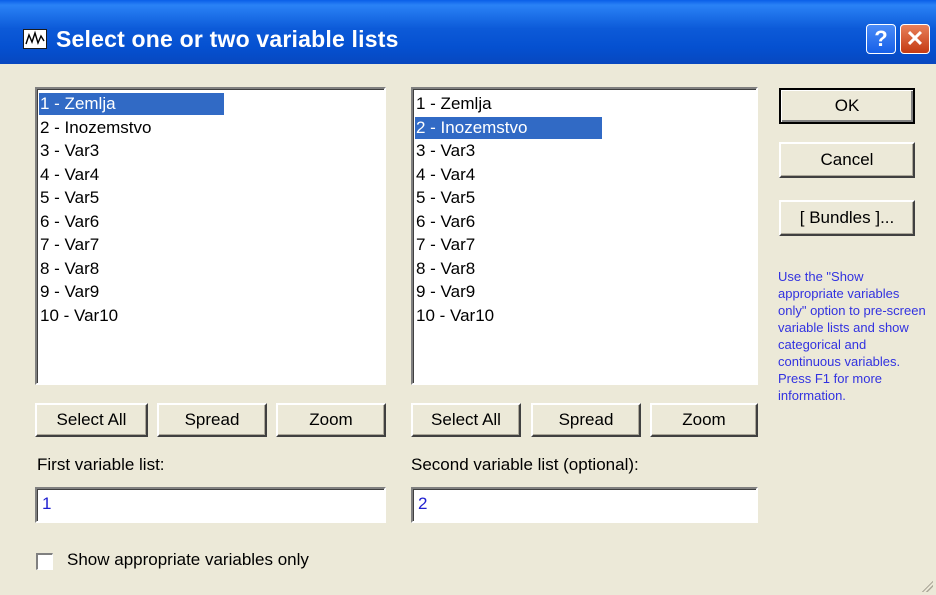 The width and height of the screenshot is (936, 595). What do you see at coordinates (331, 420) in the screenshot?
I see `left-zoom-button: Zoom` at bounding box center [331, 420].